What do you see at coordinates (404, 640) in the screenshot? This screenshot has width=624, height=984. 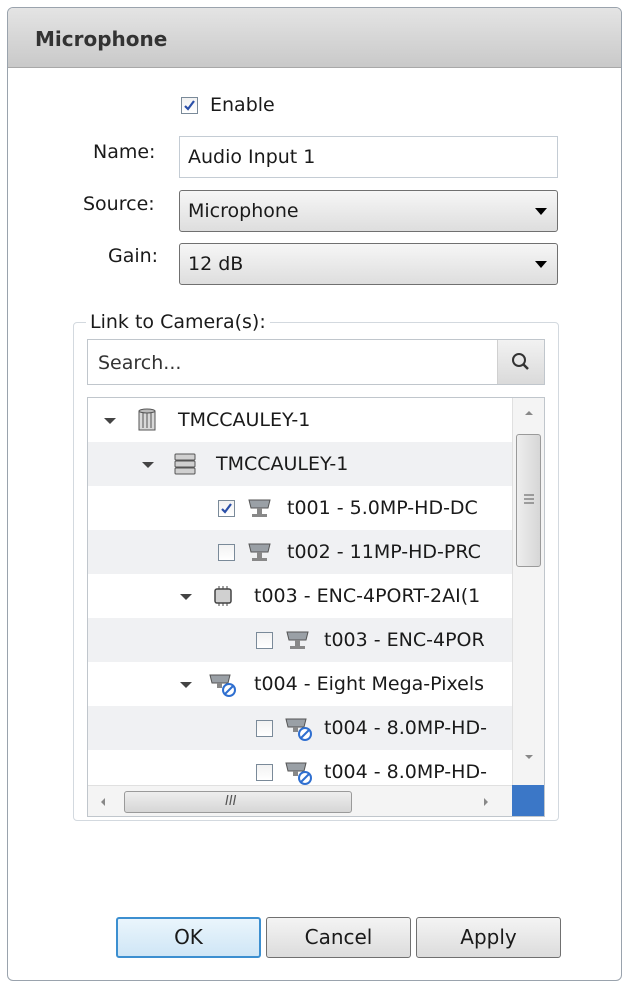 I see `tree-item-label: t003 - ENC-4POR` at bounding box center [404, 640].